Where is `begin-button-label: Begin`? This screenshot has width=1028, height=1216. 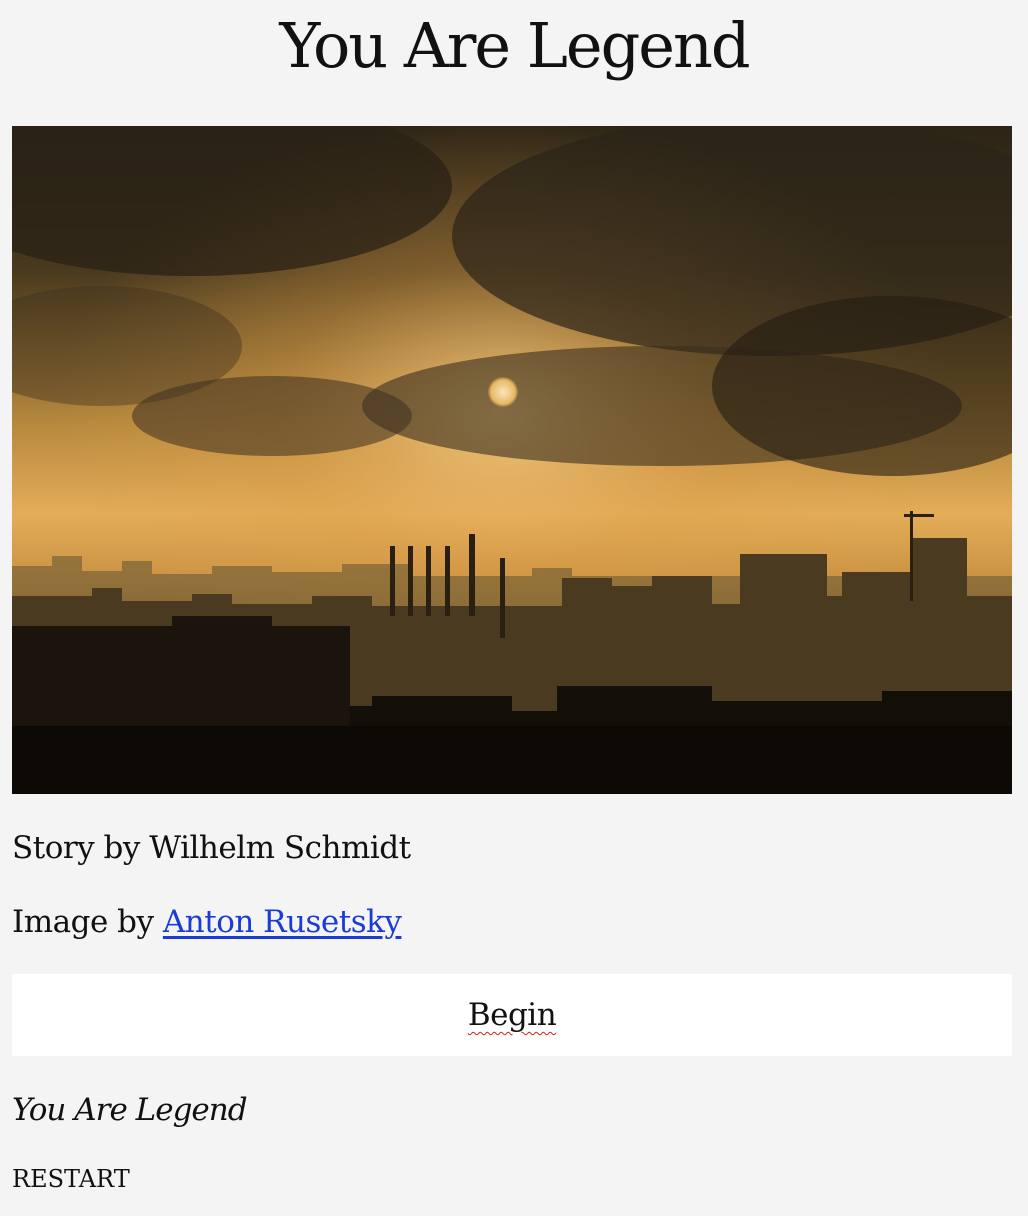 begin-button-label: Begin is located at coordinates (512, 1015).